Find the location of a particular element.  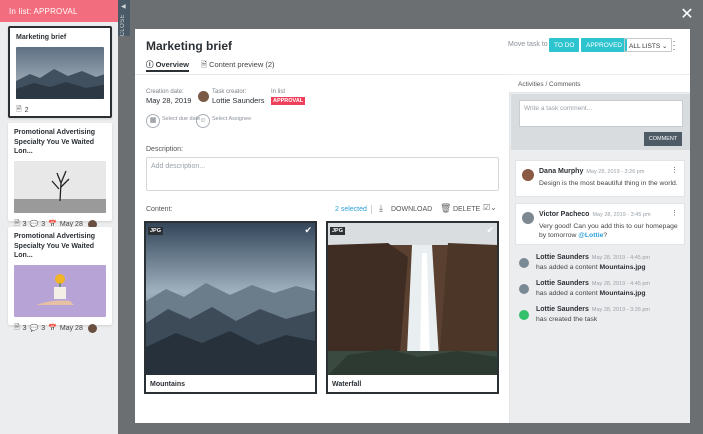

card-meta: 🗎 2 is located at coordinates (60, 110).